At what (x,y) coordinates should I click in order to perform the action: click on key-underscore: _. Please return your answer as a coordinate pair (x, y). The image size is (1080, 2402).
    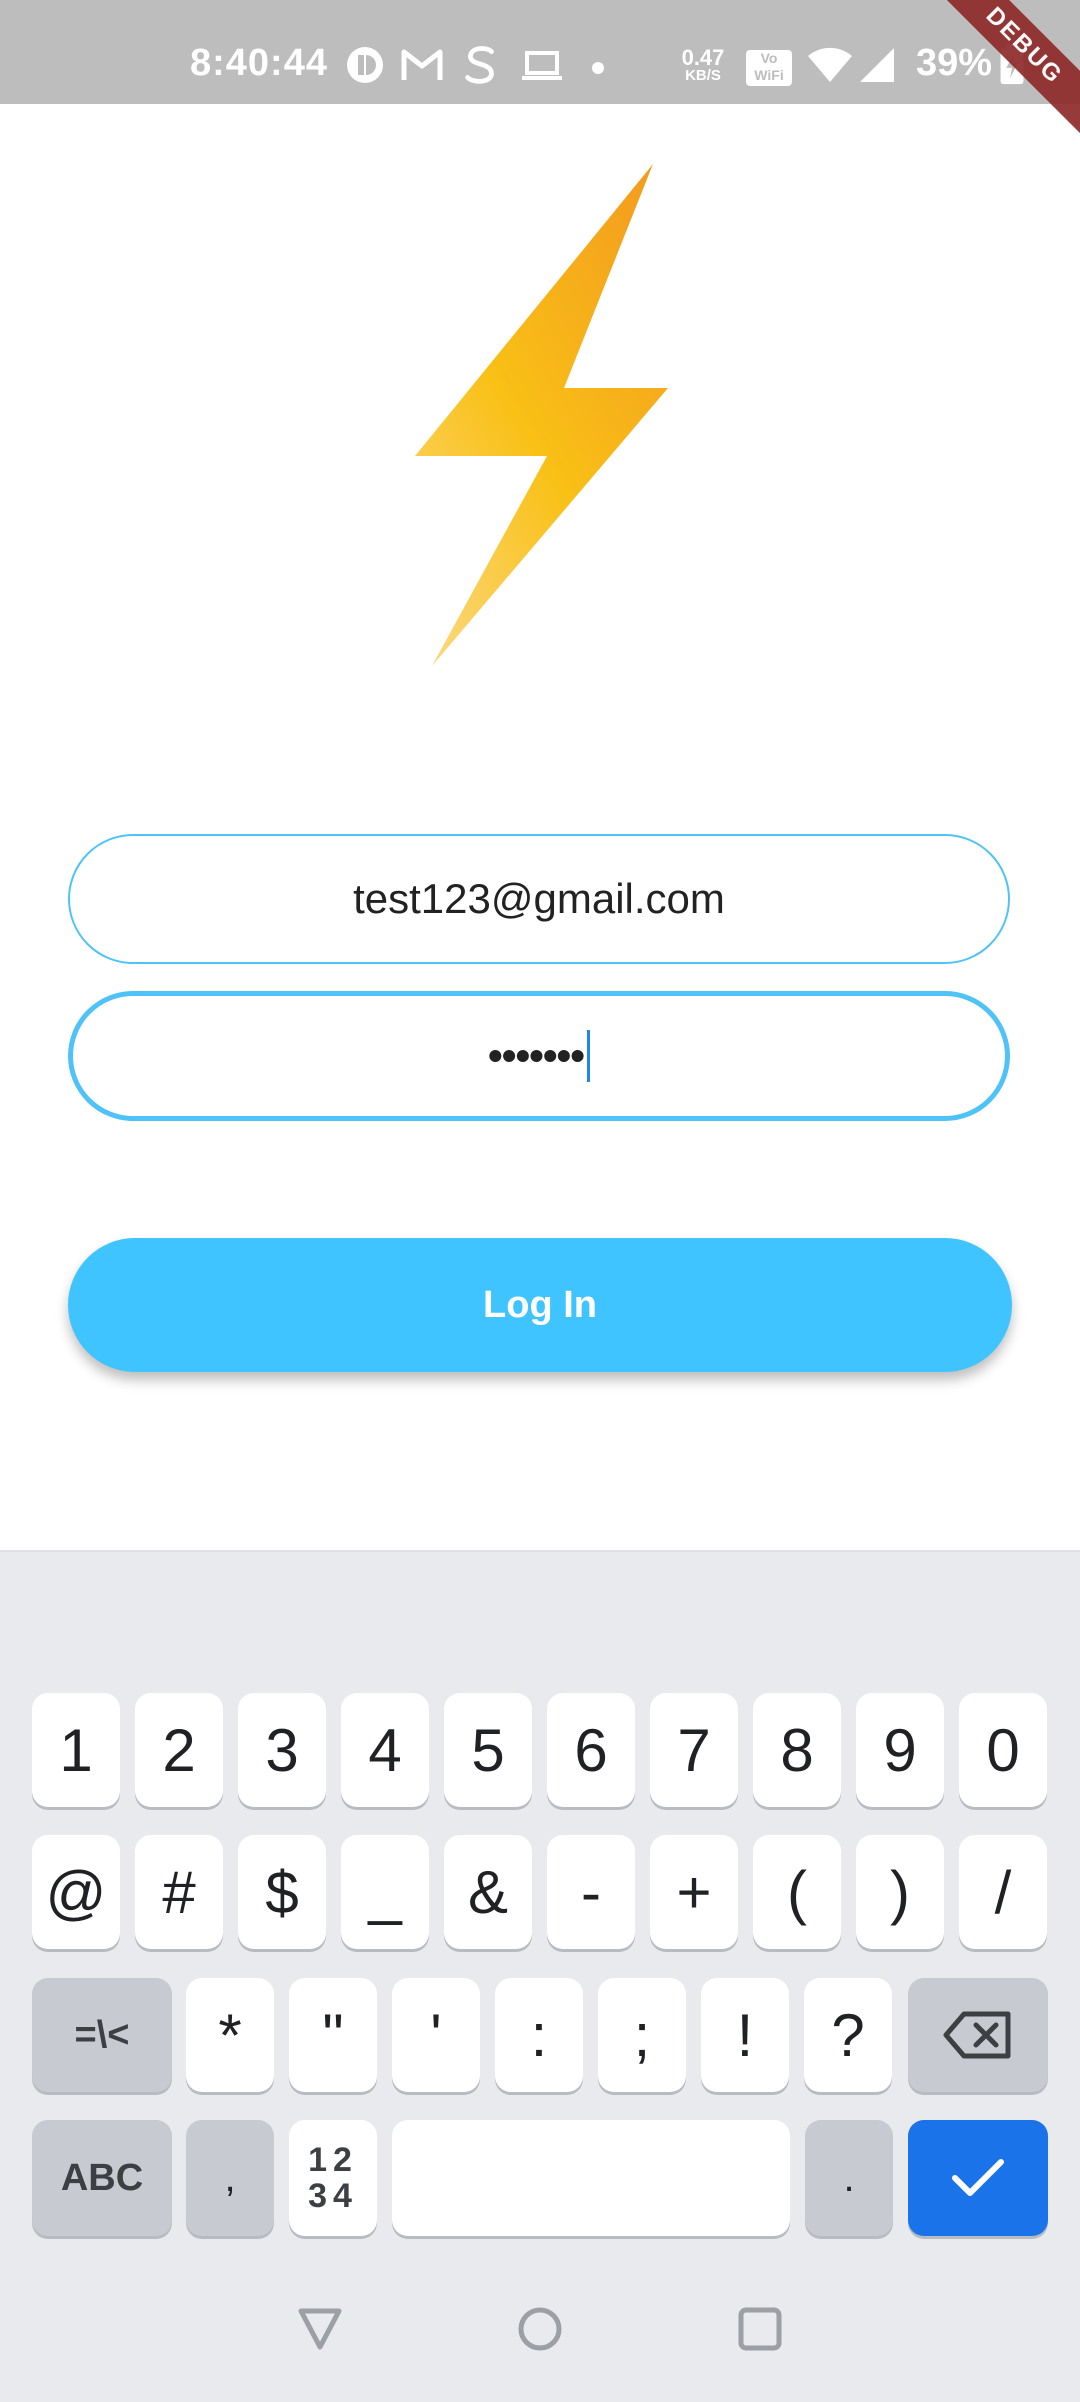
    Looking at the image, I should click on (385, 1892).